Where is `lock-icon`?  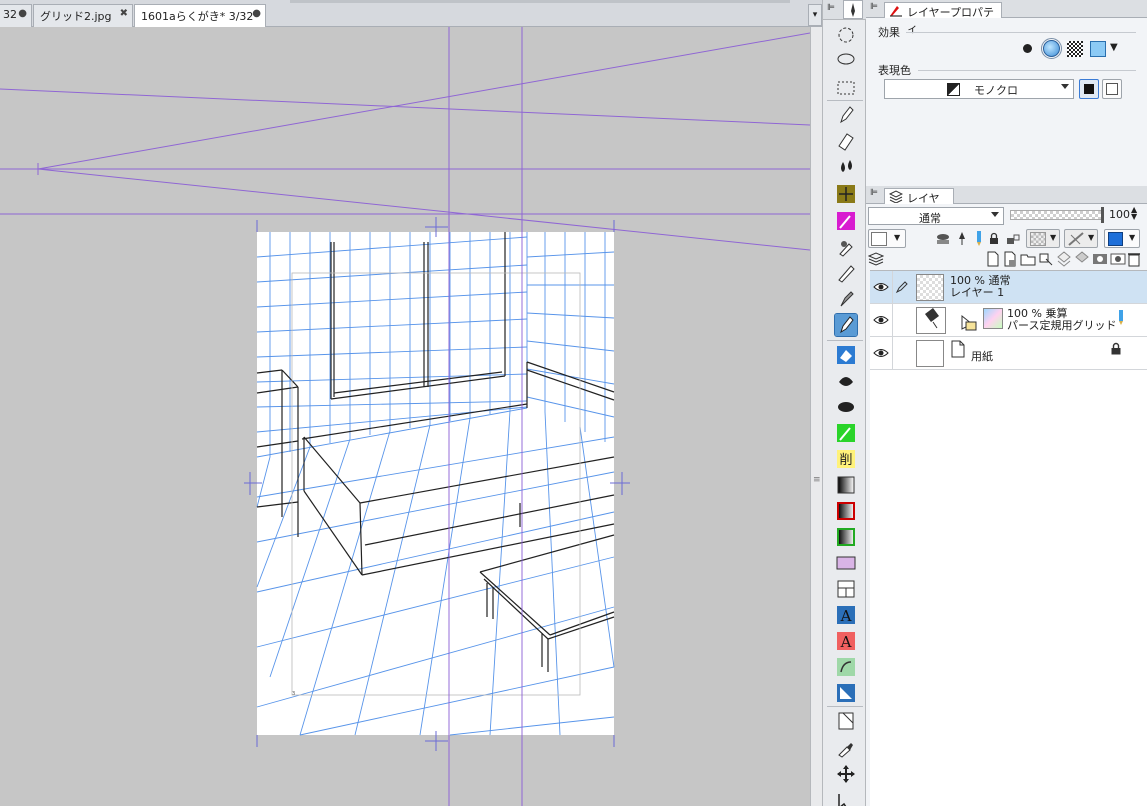 lock-icon is located at coordinates (1116, 348).